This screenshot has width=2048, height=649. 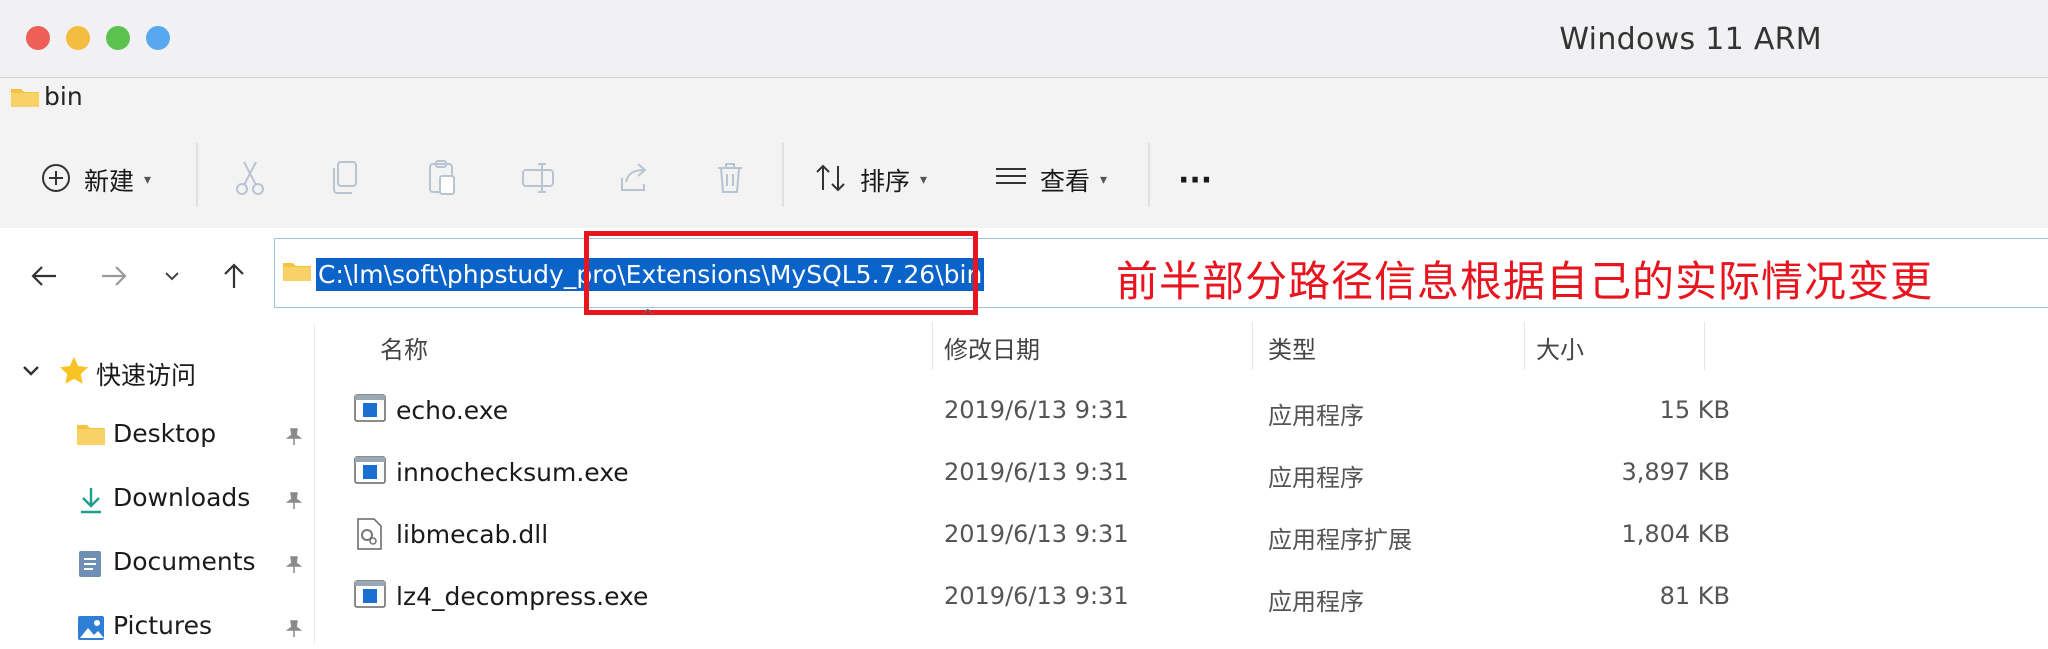 I want to click on sort-button-label: 排序, so click(x=885, y=181).